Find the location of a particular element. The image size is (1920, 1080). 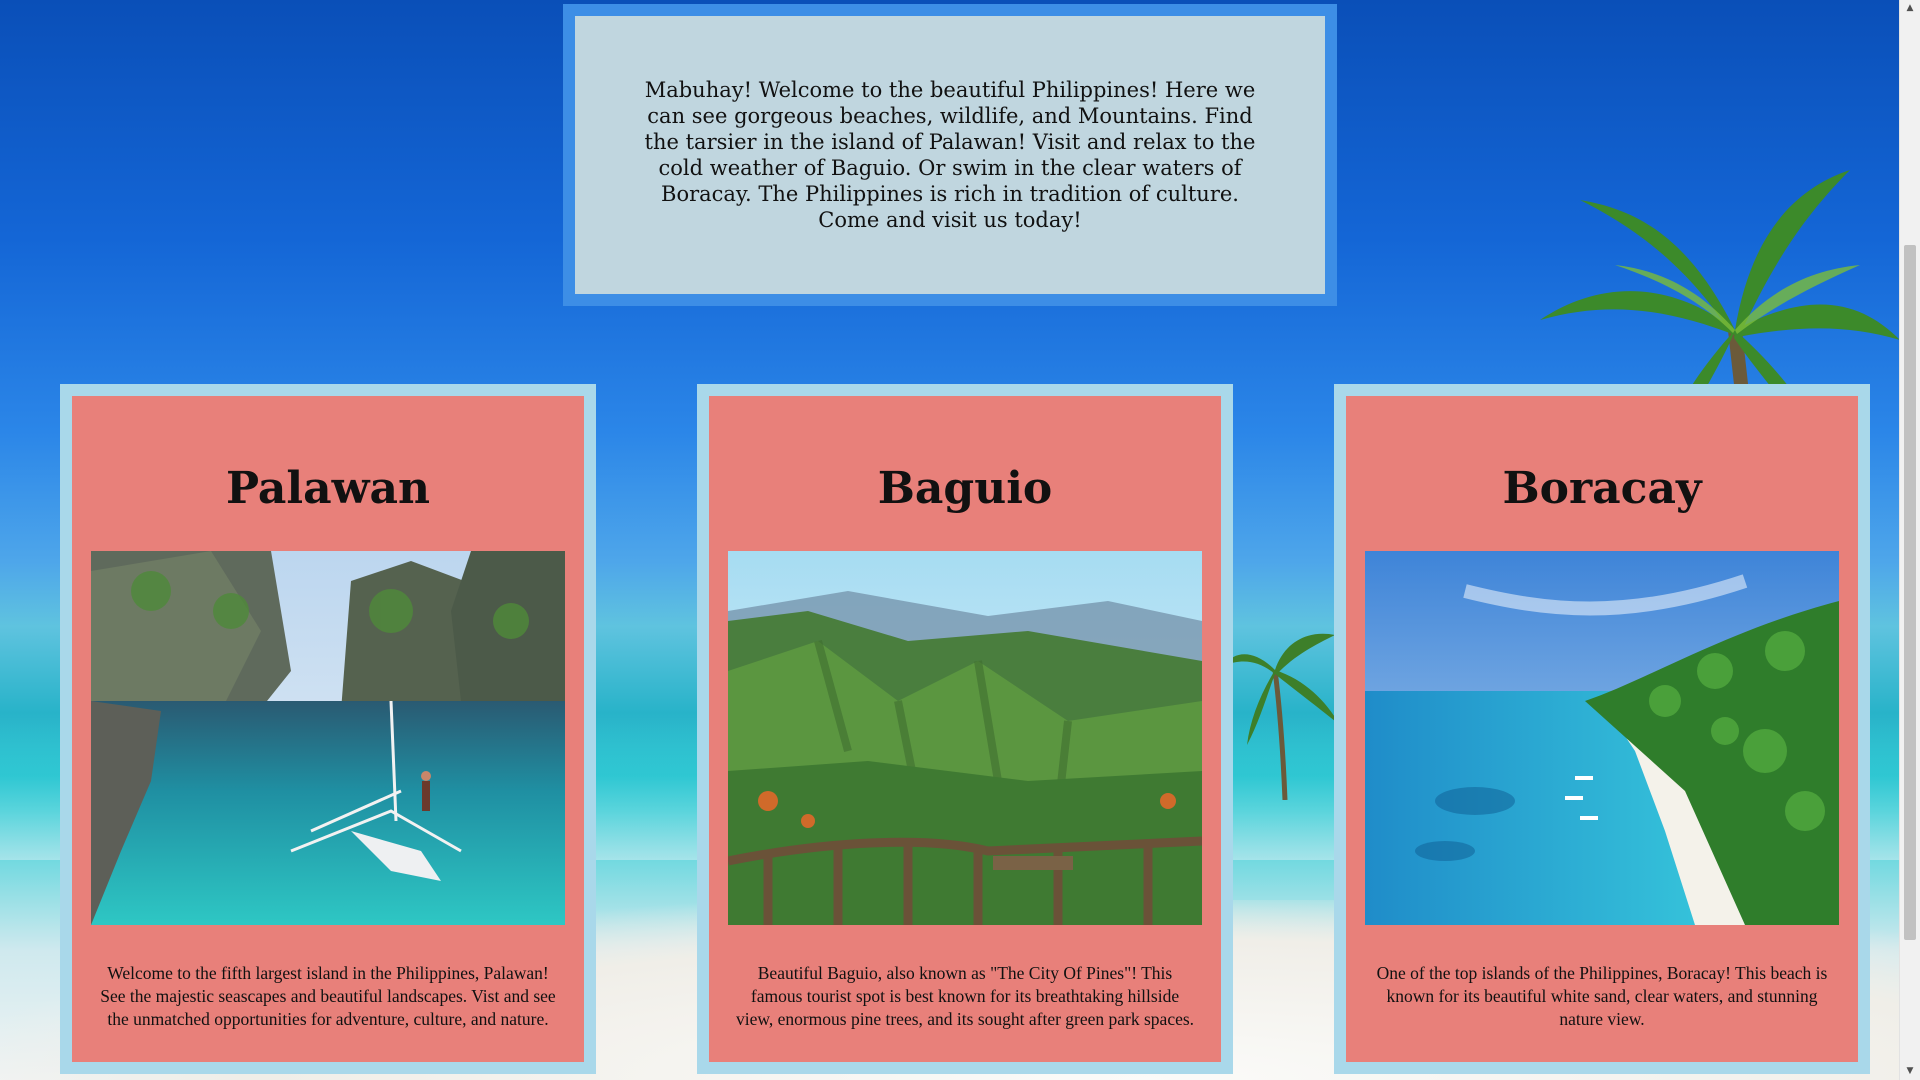

boracay-photo is located at coordinates (1602, 738).